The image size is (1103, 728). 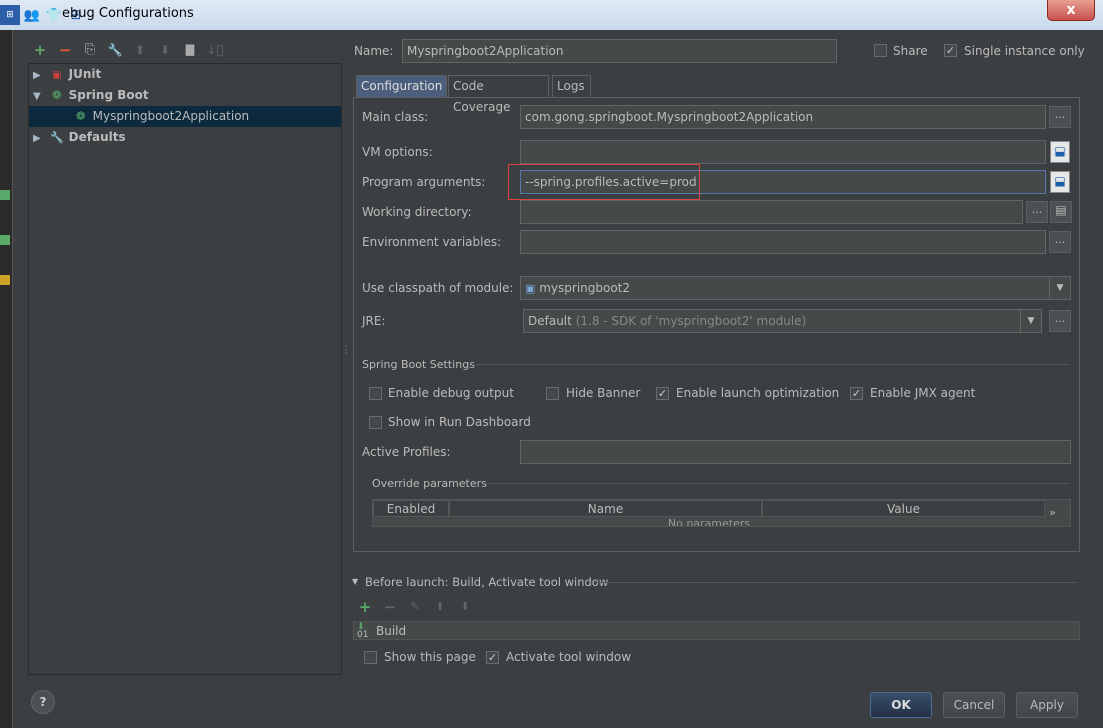 I want to click on name-label: Name:, so click(x=374, y=51).